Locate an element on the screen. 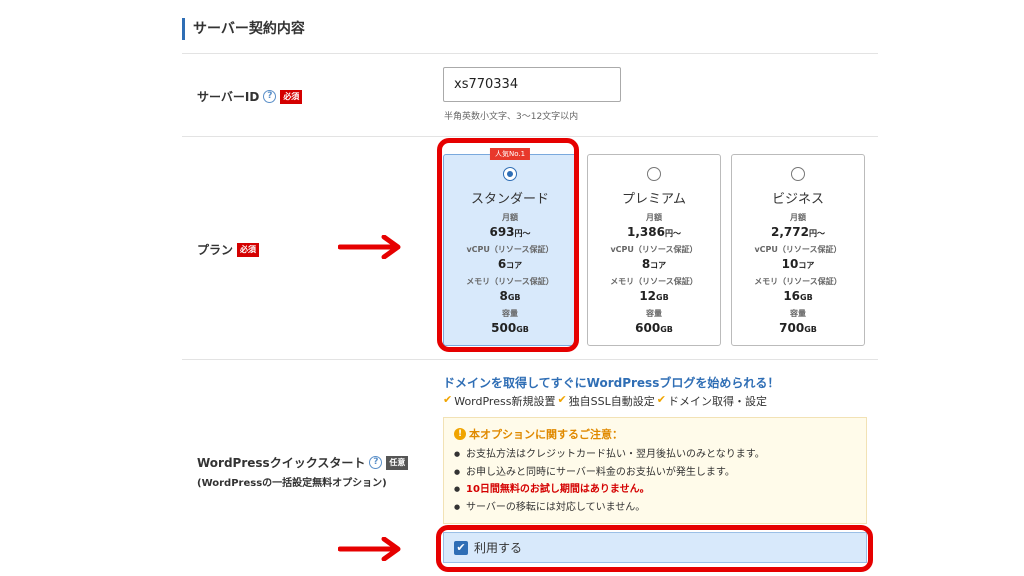 The image size is (1024, 576). price-value: 2,772円～ is located at coordinates (798, 232).